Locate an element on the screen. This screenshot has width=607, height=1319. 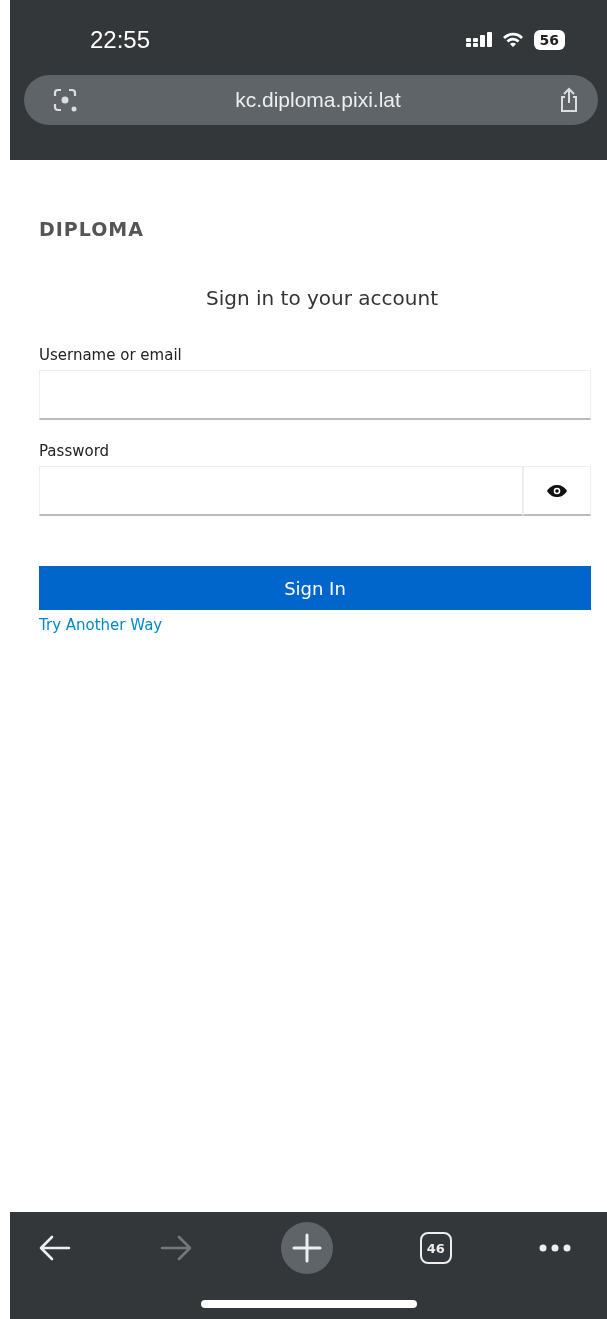
field-label: Username or email is located at coordinates (110, 355).